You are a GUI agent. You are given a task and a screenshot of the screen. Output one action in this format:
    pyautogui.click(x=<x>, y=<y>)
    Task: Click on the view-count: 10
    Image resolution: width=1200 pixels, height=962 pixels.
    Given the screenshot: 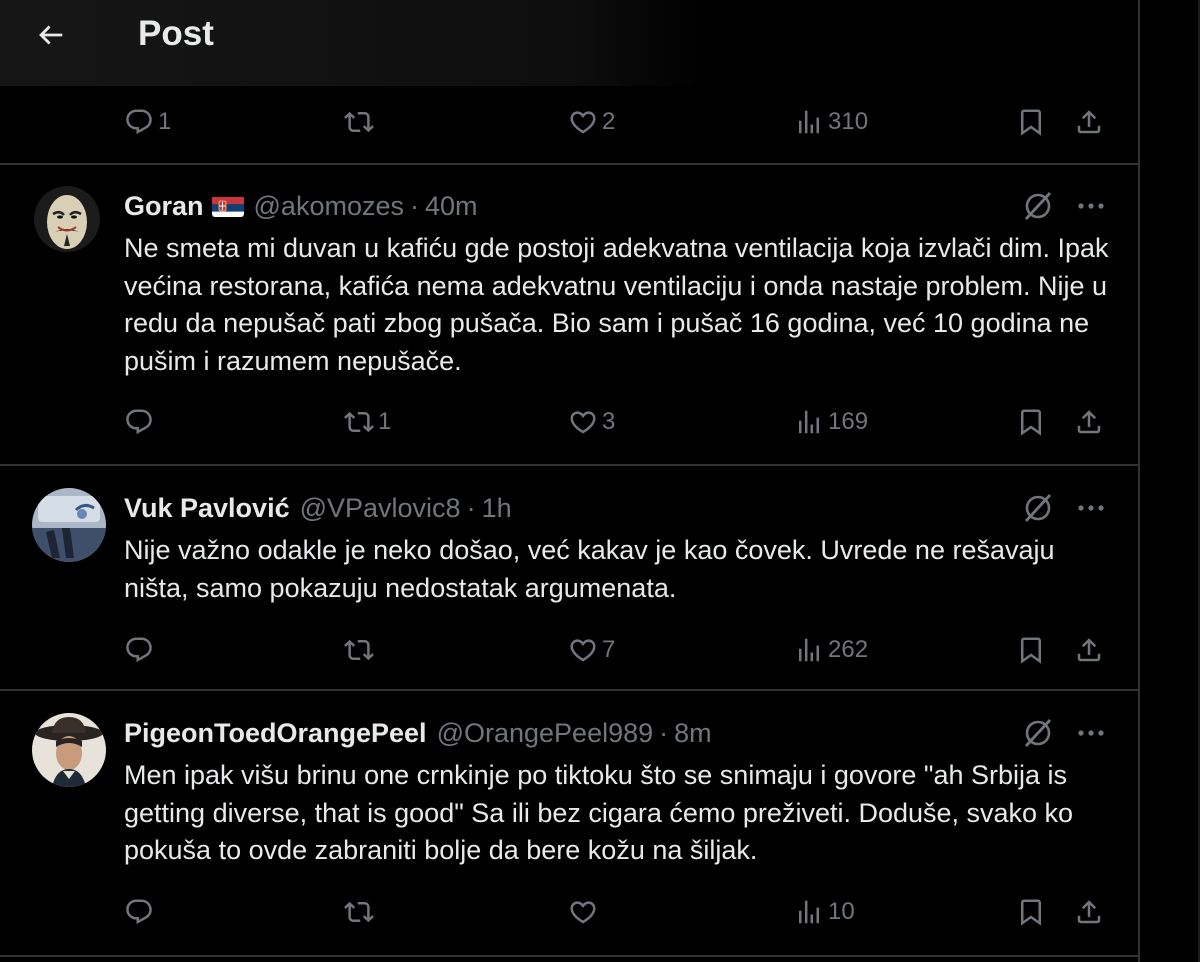 What is the action you would take?
    pyautogui.click(x=841, y=911)
    